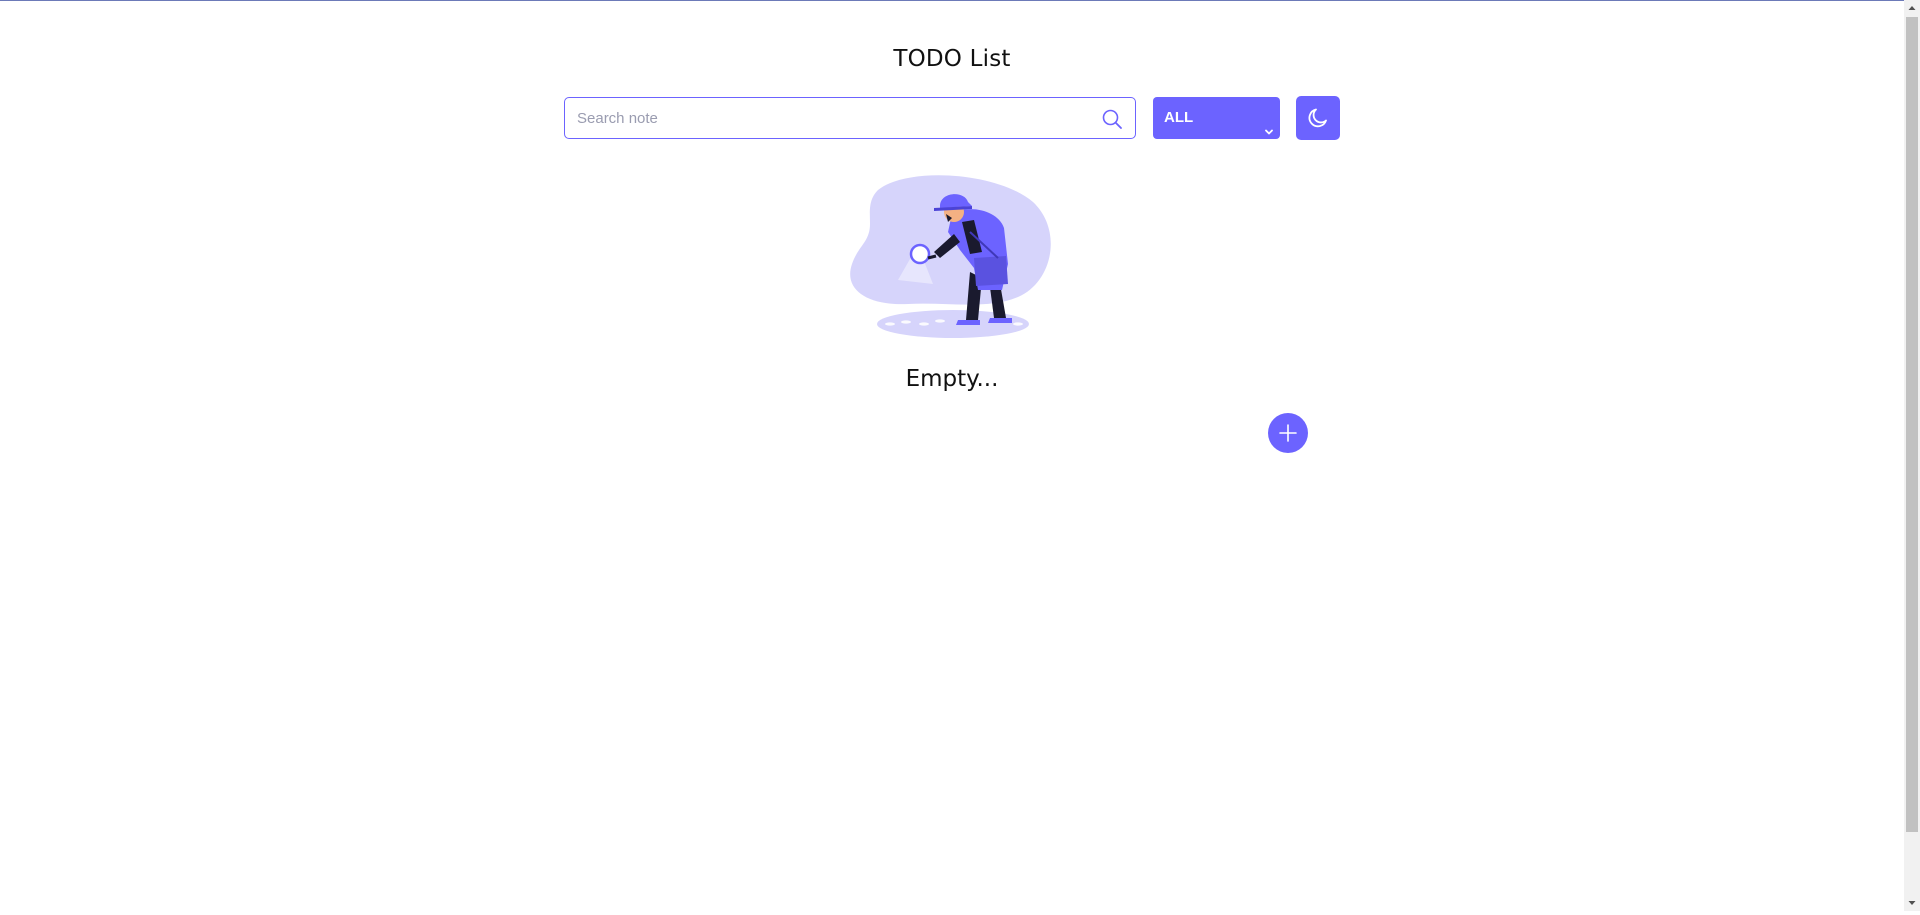  I want to click on vertical-scrollbar, so click(1912, 455).